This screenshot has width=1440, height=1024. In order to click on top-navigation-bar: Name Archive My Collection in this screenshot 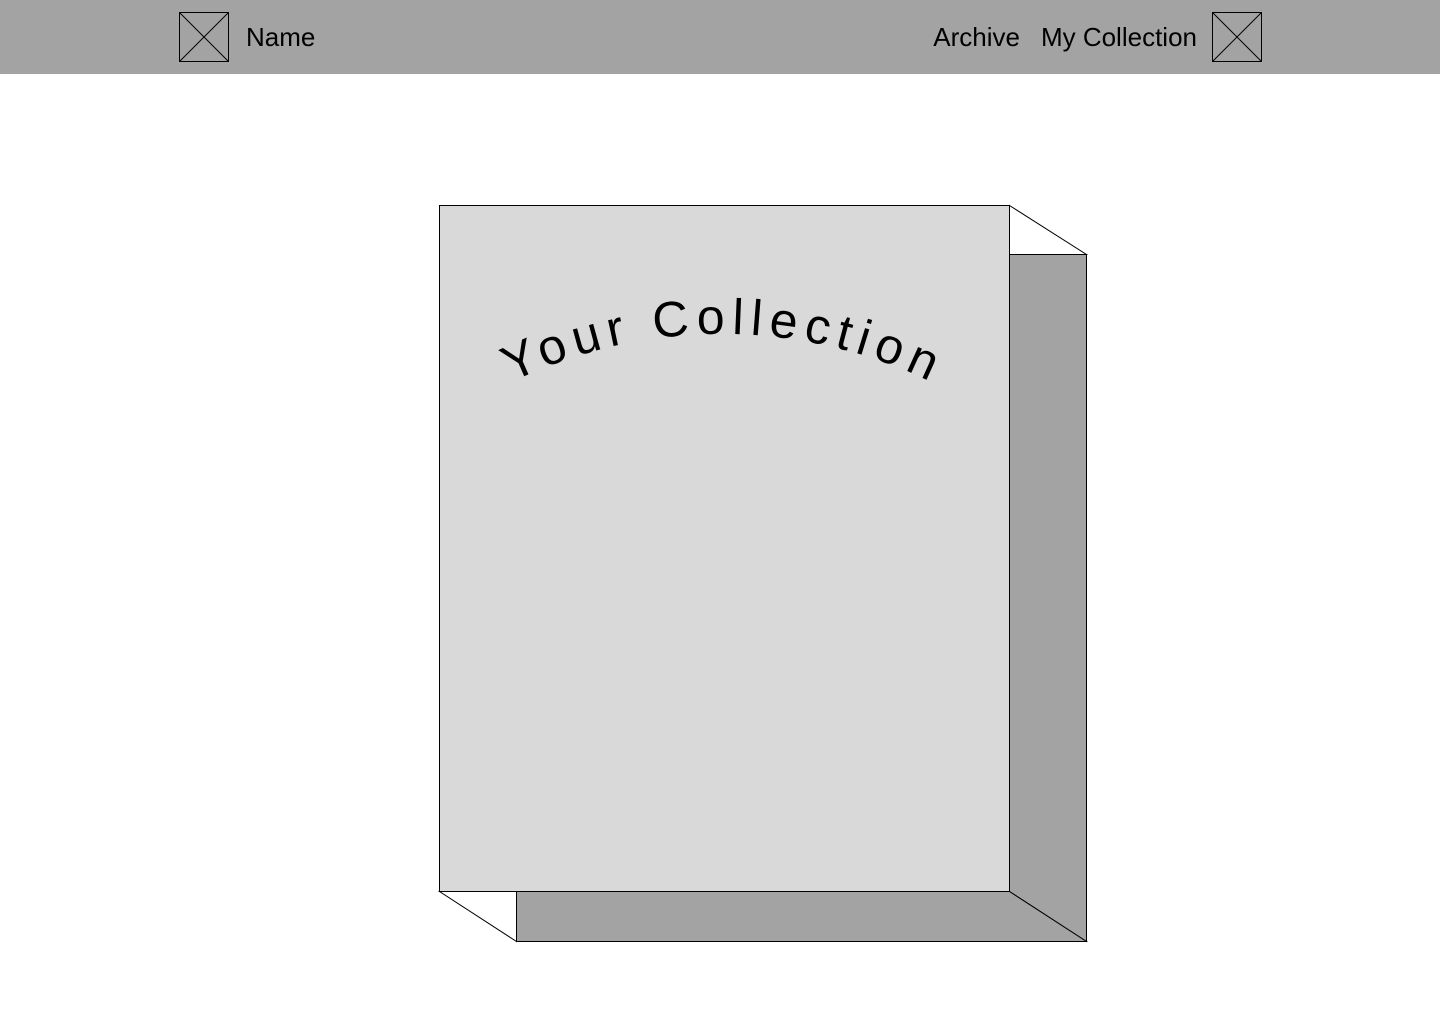, I will do `click(720, 37)`.